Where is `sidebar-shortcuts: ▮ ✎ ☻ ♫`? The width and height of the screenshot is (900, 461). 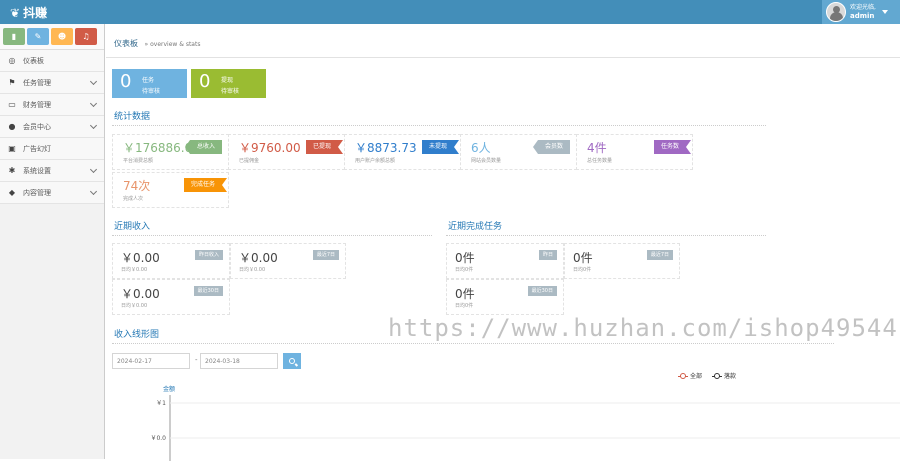
sidebar-shortcuts: ▮ ✎ ☻ ♫ is located at coordinates (52, 37).